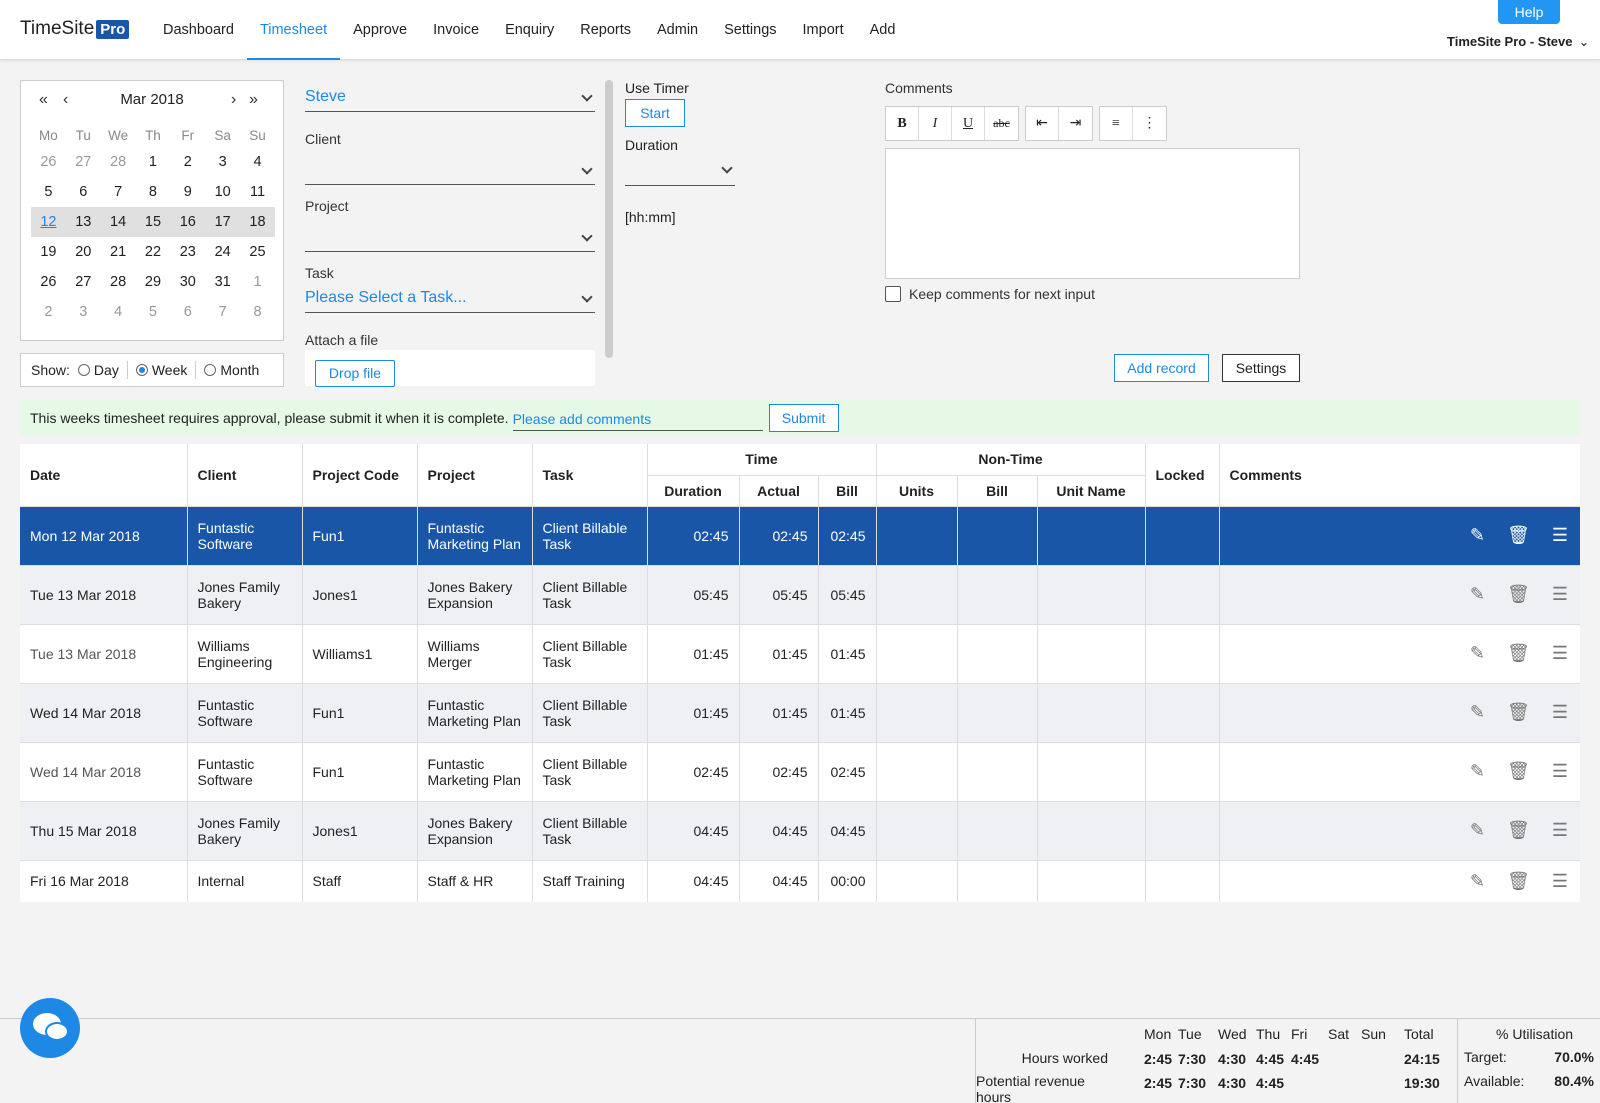 Image resolution: width=1600 pixels, height=1103 pixels. What do you see at coordinates (529, 30) in the screenshot?
I see `nav-enquiry: Enquiry` at bounding box center [529, 30].